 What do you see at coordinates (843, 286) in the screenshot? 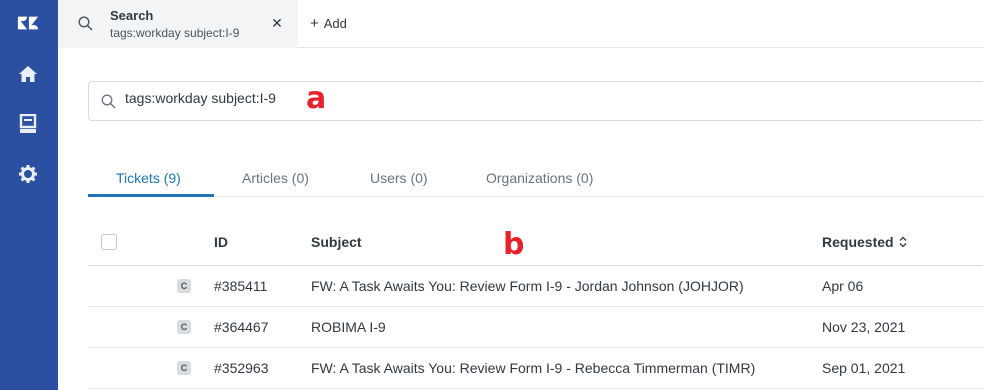
I see `ticket-requested: Apr 06` at bounding box center [843, 286].